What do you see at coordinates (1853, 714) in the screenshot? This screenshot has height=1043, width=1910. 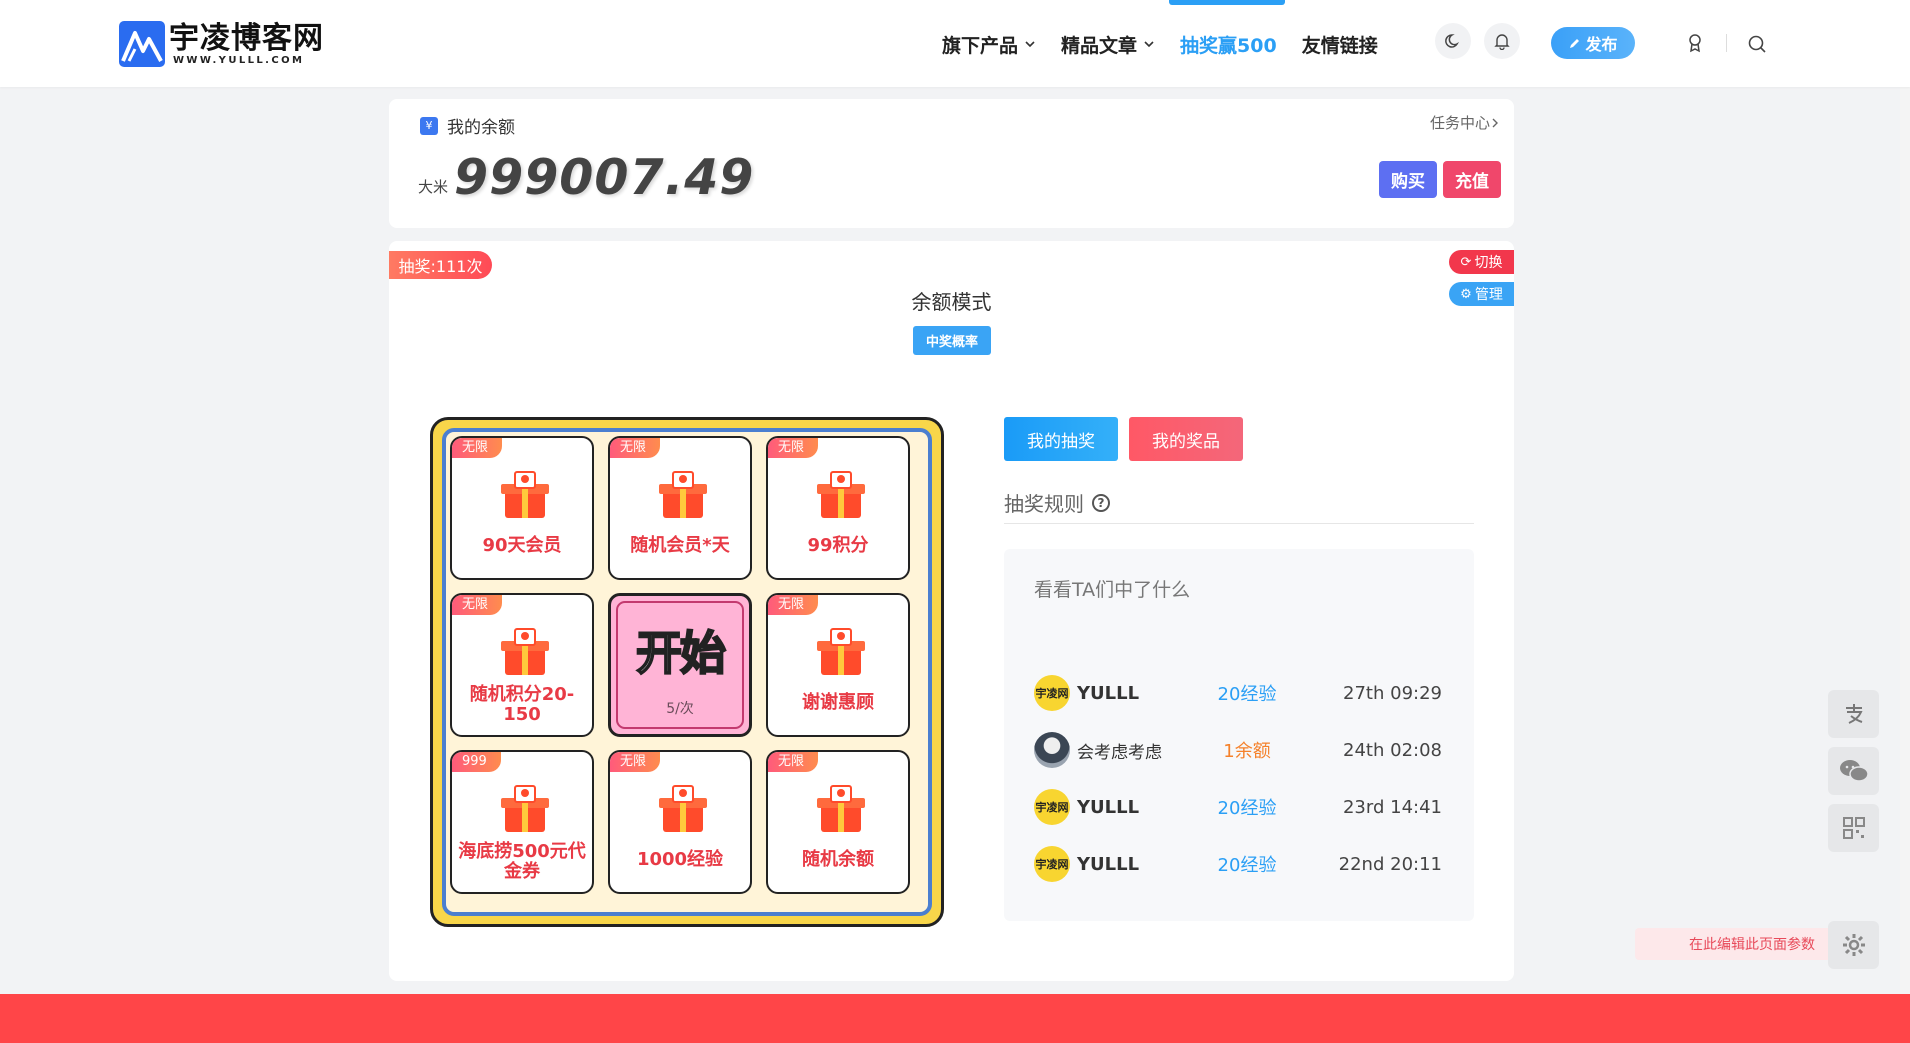 I see `alipay-button` at bounding box center [1853, 714].